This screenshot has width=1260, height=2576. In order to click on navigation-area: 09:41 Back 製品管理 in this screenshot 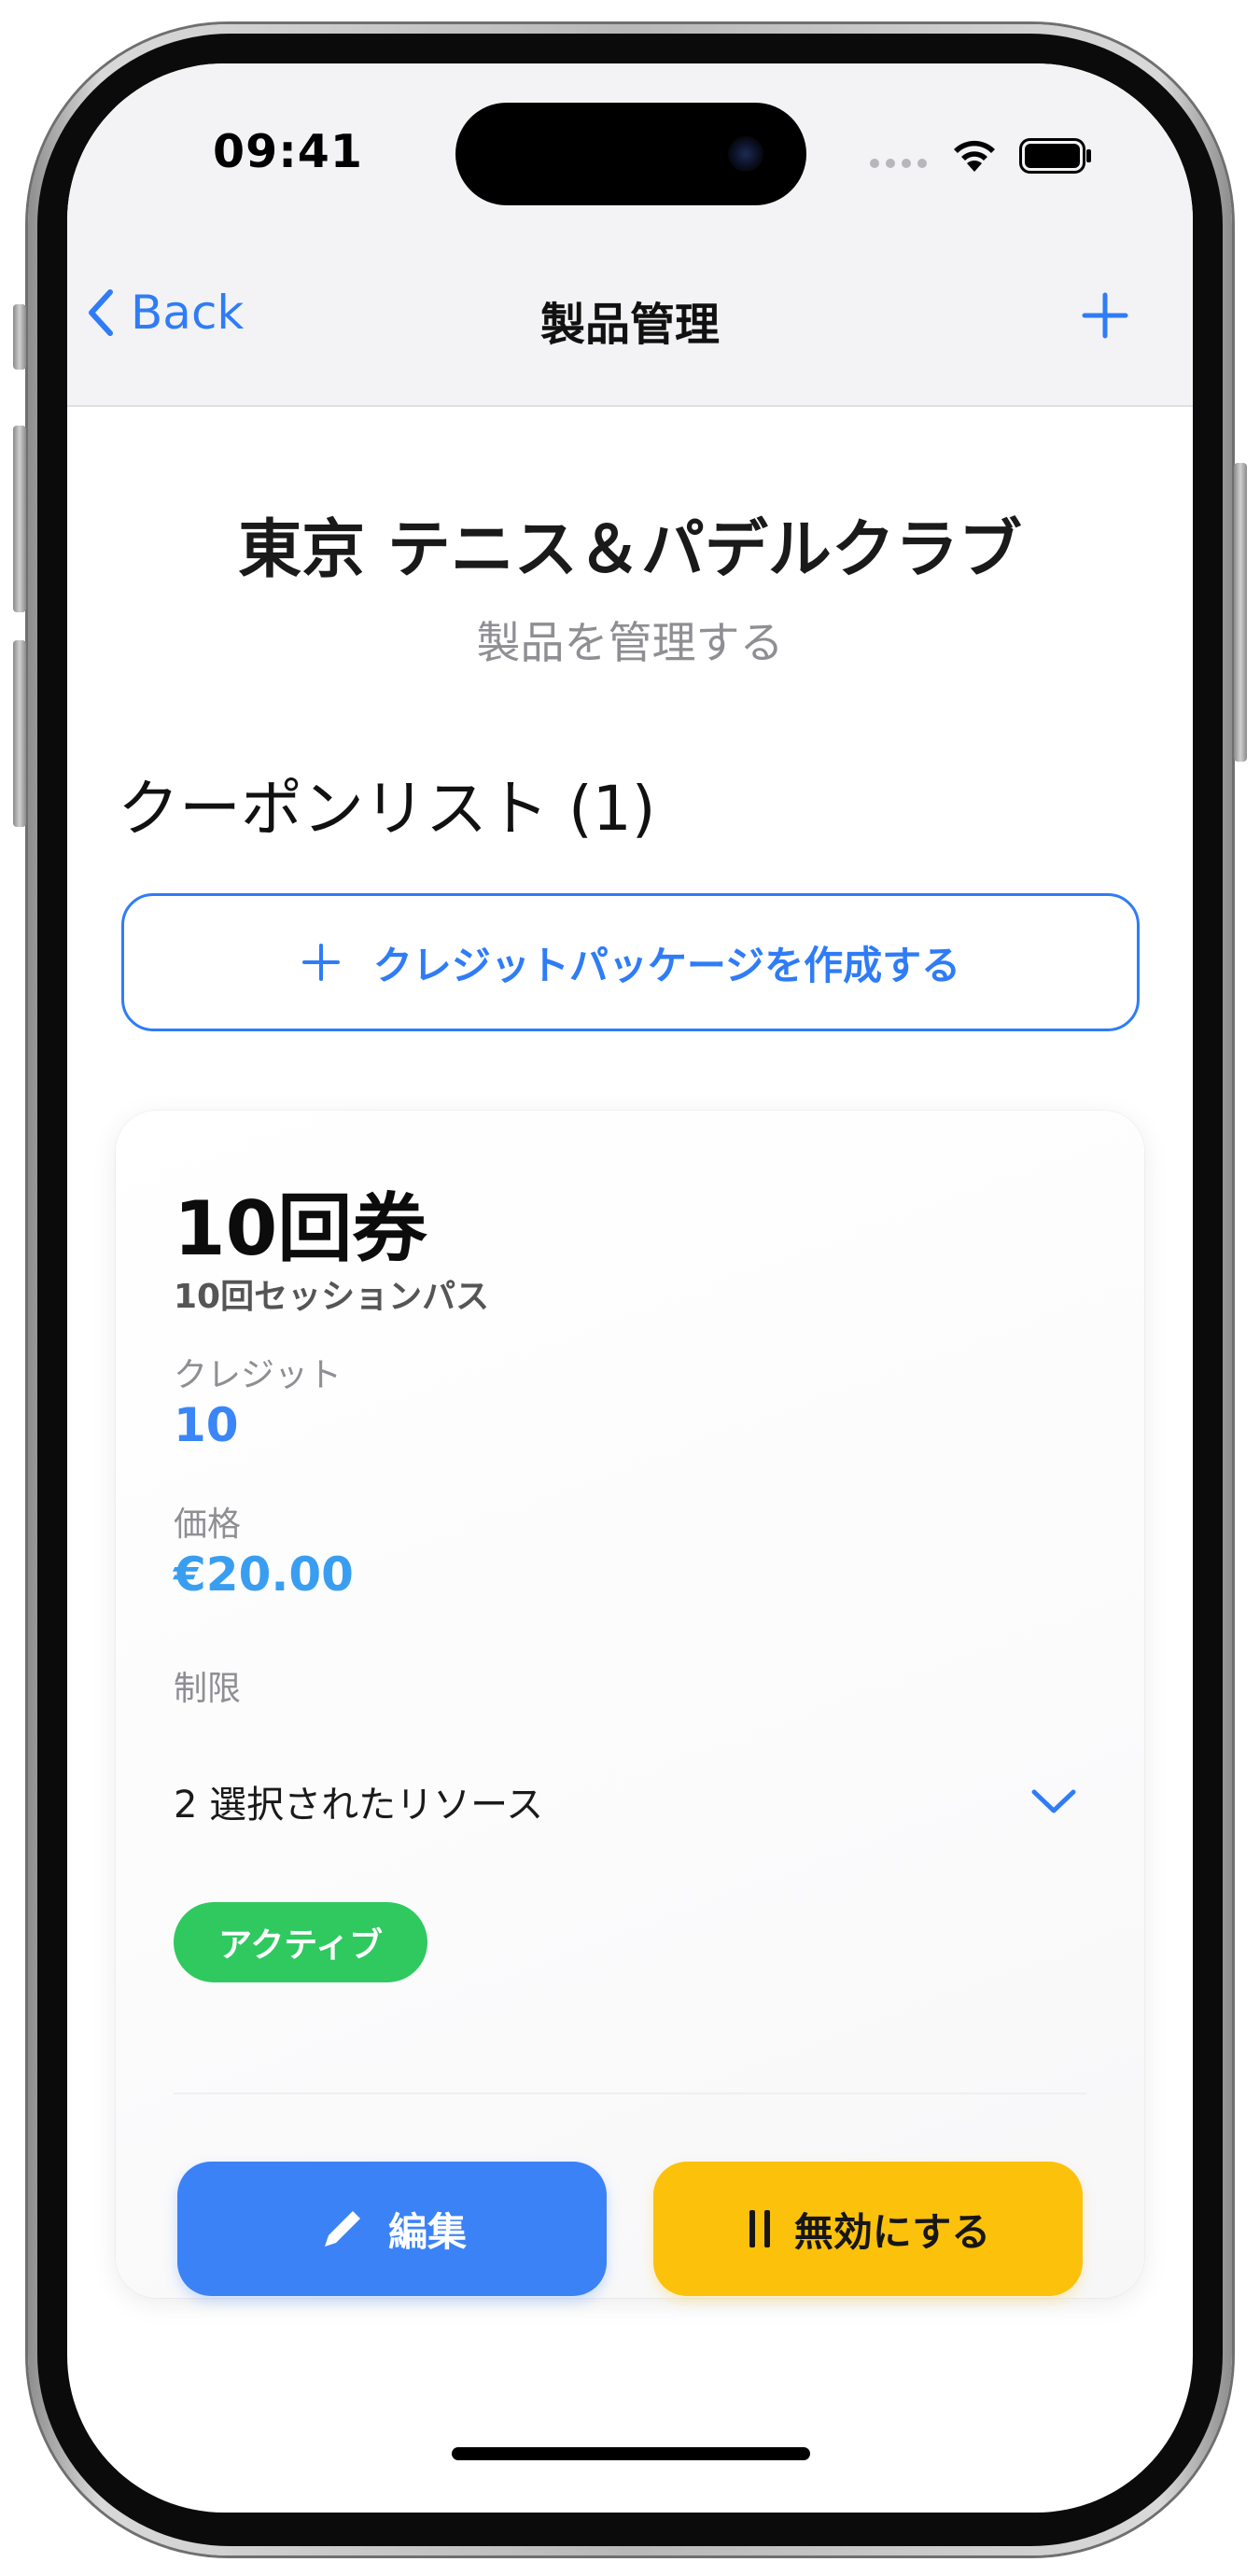, I will do `click(630, 235)`.